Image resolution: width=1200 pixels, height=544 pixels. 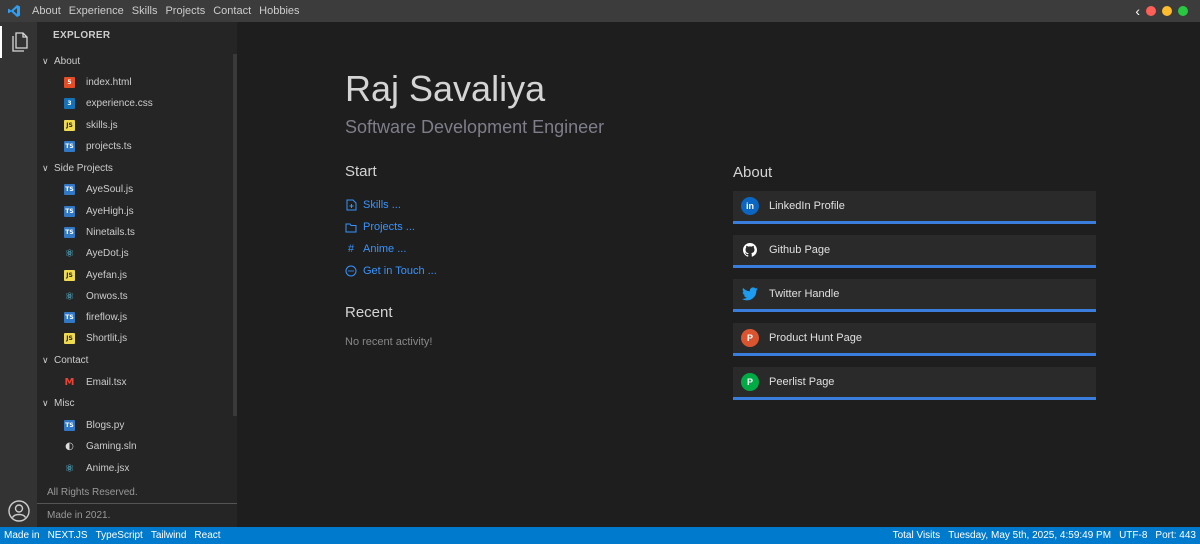 What do you see at coordinates (445, 88) in the screenshot?
I see `page-title: Raj Savaliya` at bounding box center [445, 88].